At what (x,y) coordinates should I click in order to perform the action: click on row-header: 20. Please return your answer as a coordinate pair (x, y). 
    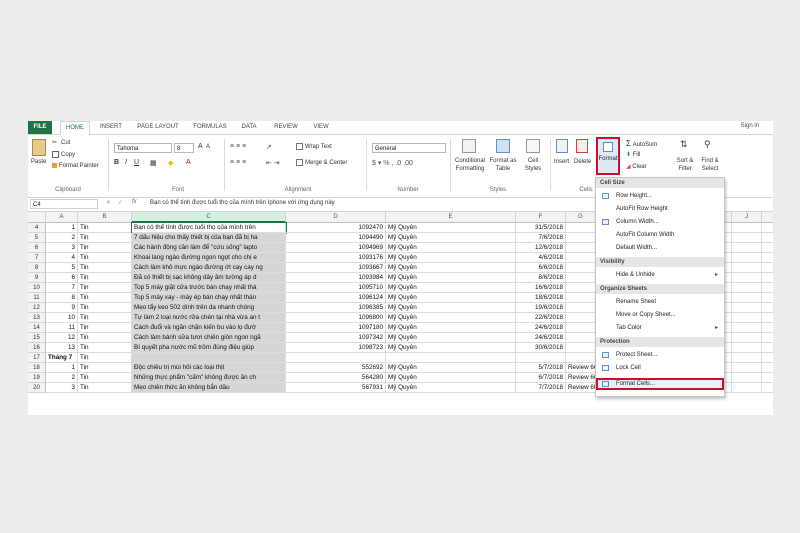
    Looking at the image, I should click on (37, 388).